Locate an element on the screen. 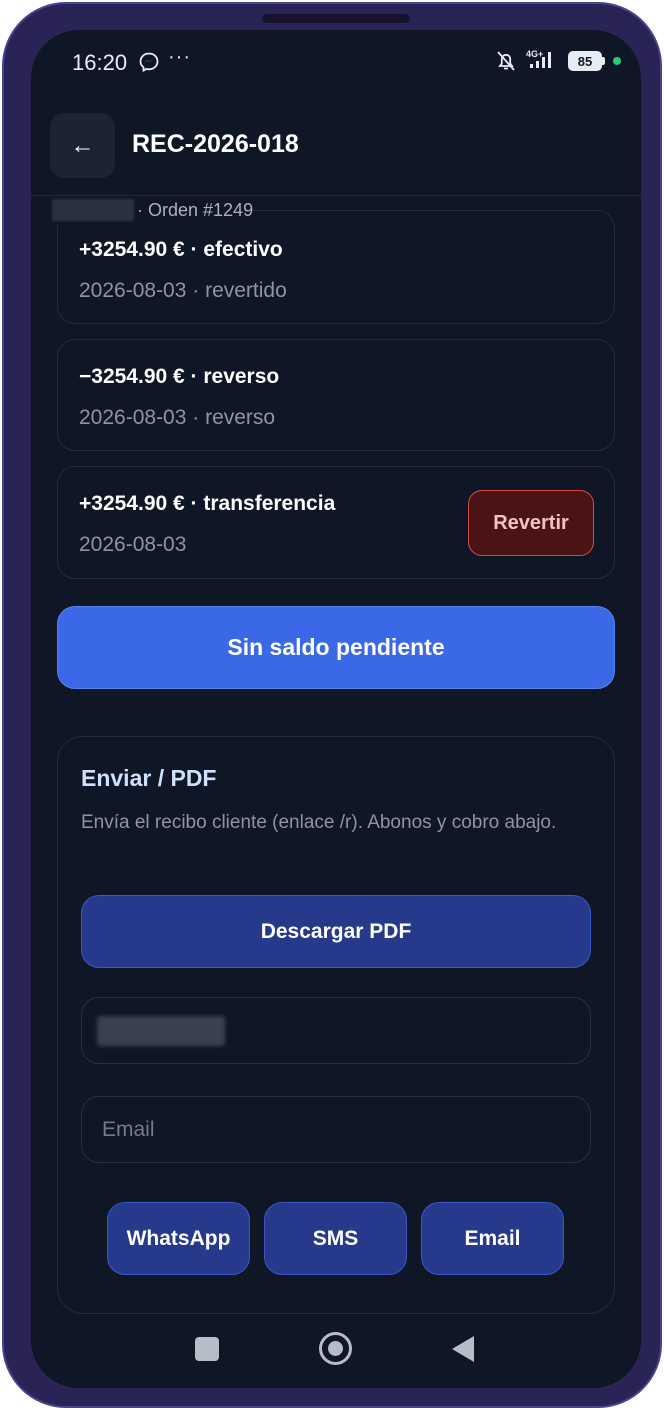  share-buttons: WhatsApp SMS Email is located at coordinates (335, 1238).